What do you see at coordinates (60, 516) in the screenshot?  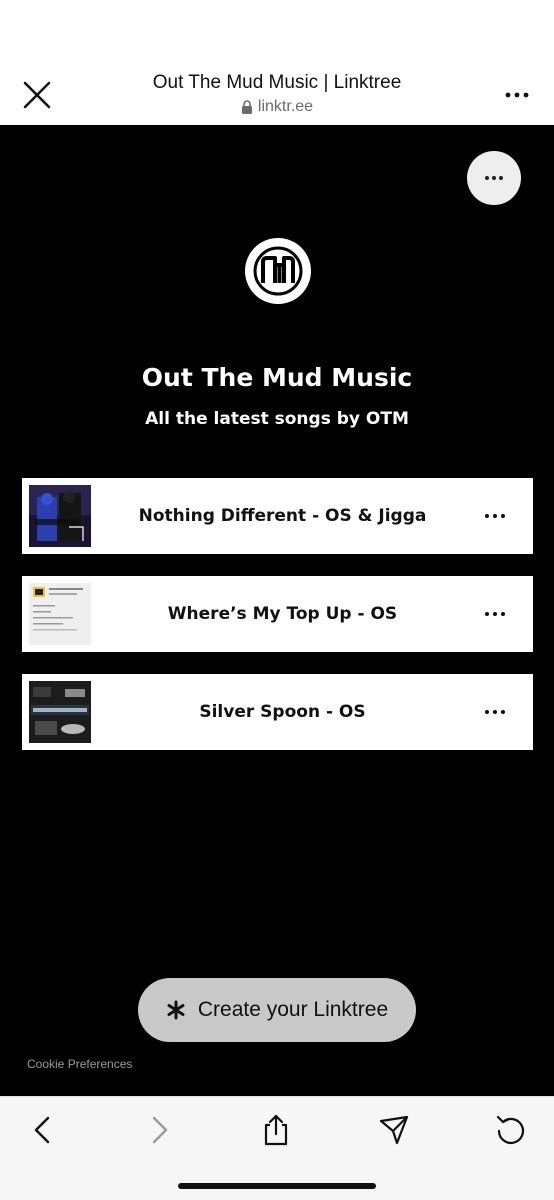 I see `cover-art-nothing-different` at bounding box center [60, 516].